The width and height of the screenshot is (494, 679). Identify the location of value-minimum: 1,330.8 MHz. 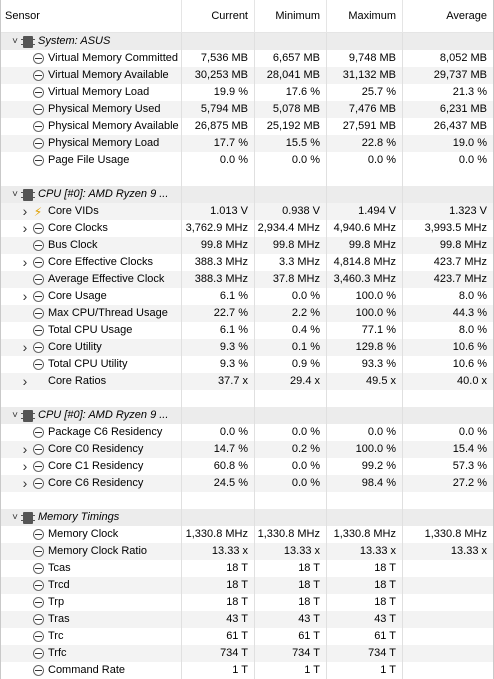
(291, 534).